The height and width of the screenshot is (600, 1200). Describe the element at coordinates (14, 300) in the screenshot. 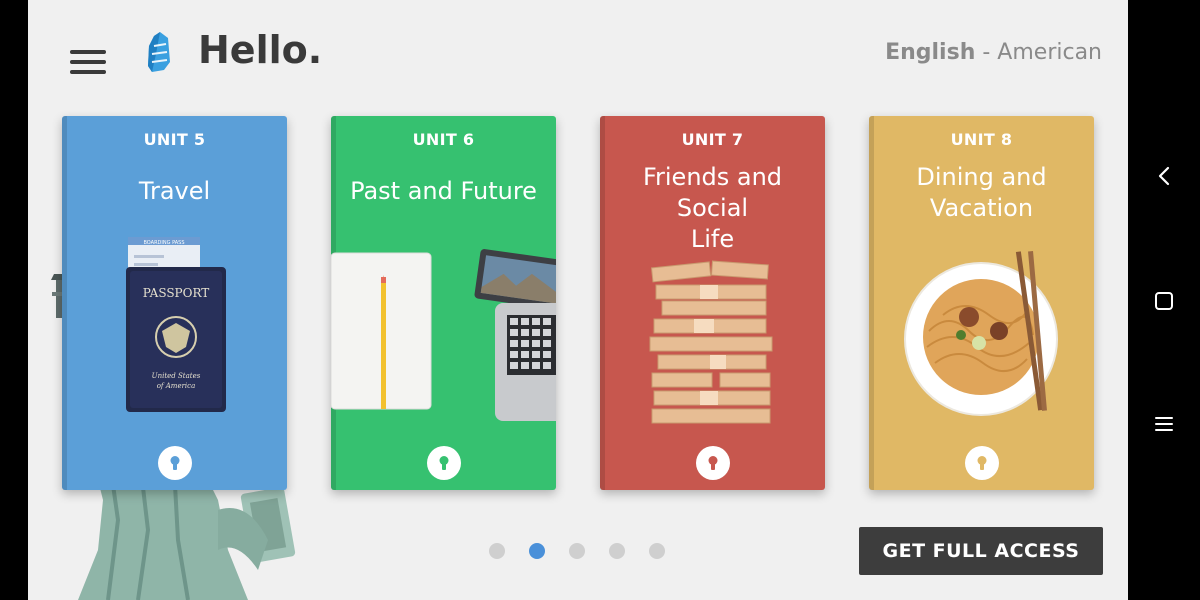

I see `screen-left-edge` at that location.